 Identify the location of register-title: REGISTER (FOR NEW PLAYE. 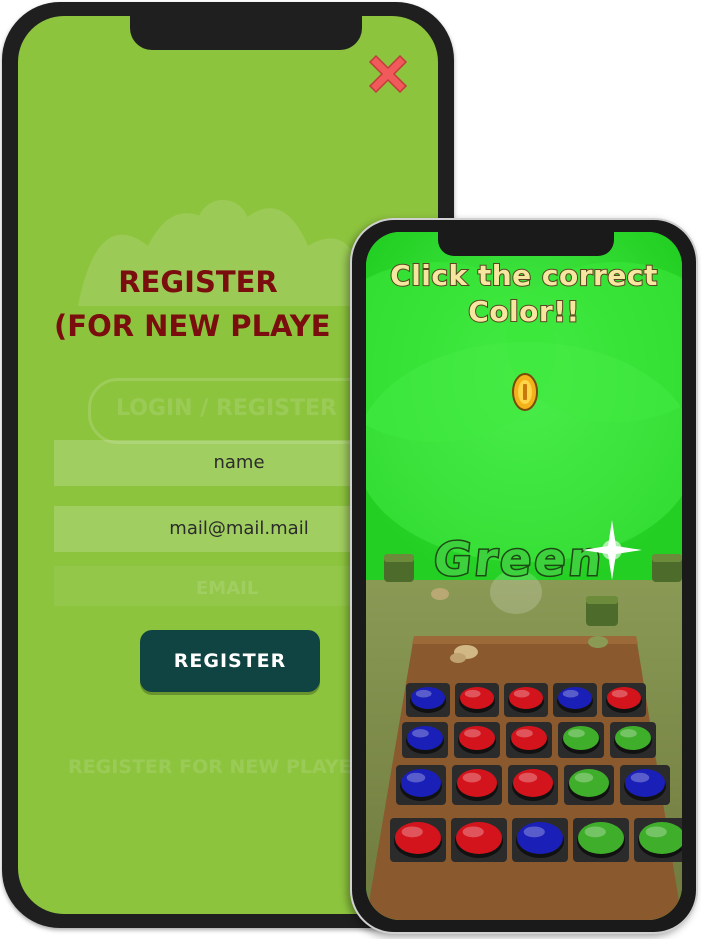
(198, 304).